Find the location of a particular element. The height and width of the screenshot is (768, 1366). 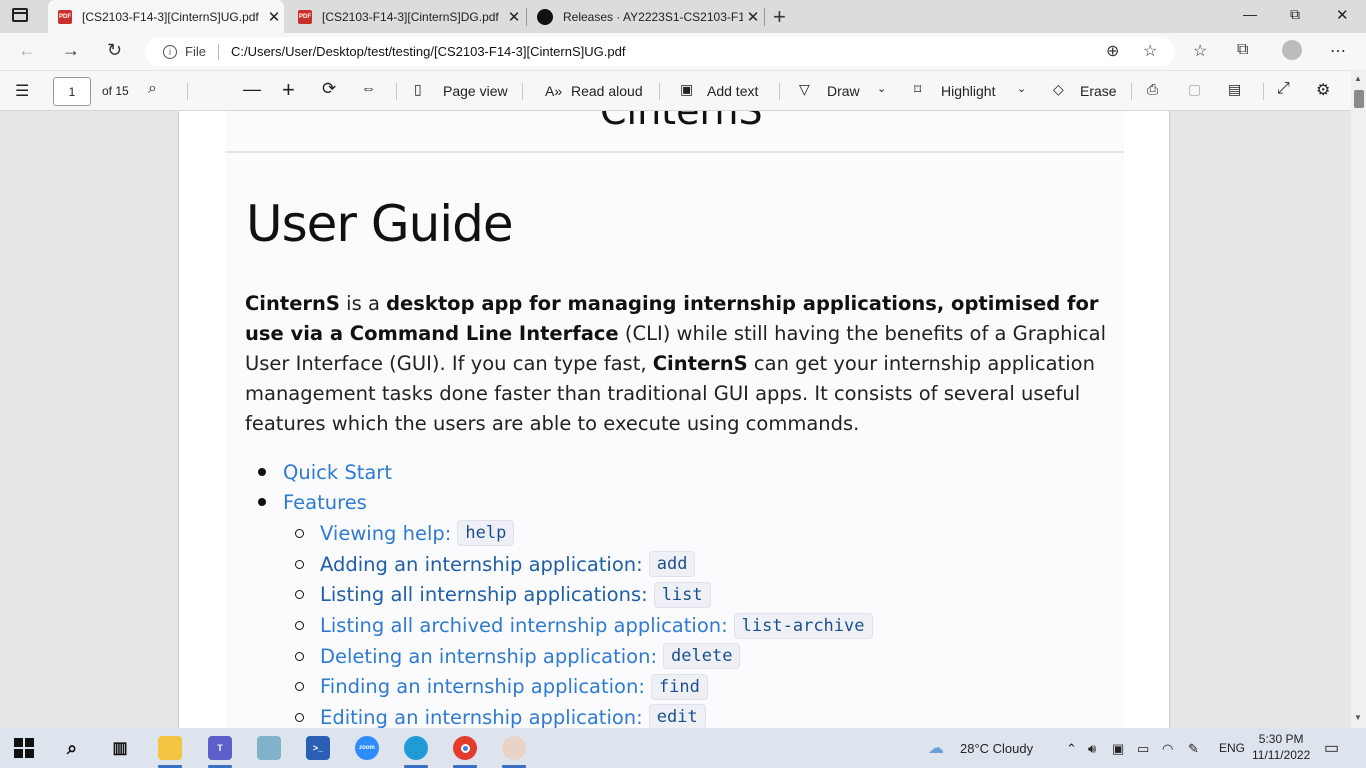

pen-icon: ✎ is located at coordinates (1193, 749).